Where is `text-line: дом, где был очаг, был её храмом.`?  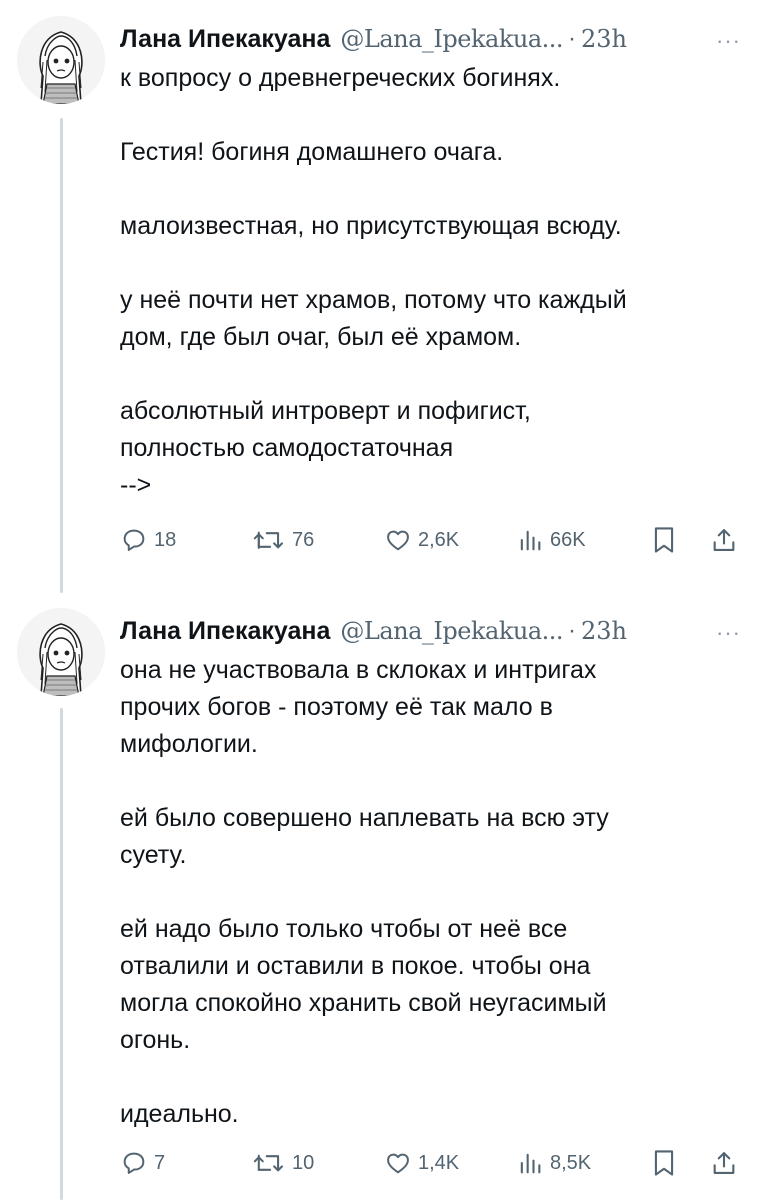
text-line: дом, где был очаг, был её храмом. is located at coordinates (321, 337).